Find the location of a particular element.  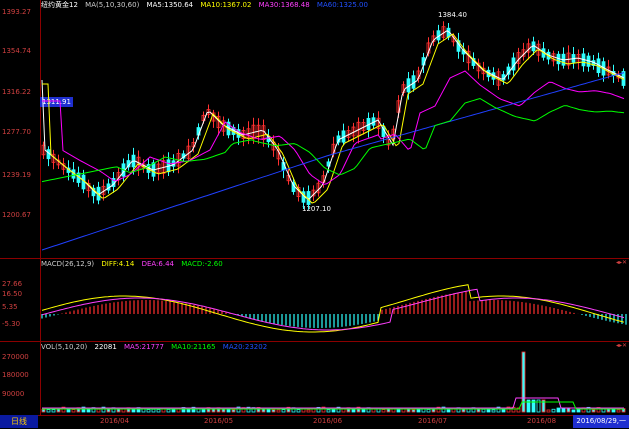

dea-line is located at coordinates (333, 309).